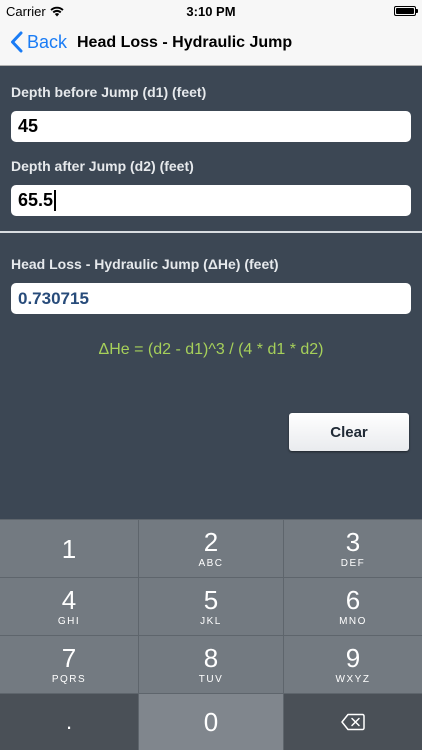  I want to click on key-delete, so click(353, 722).